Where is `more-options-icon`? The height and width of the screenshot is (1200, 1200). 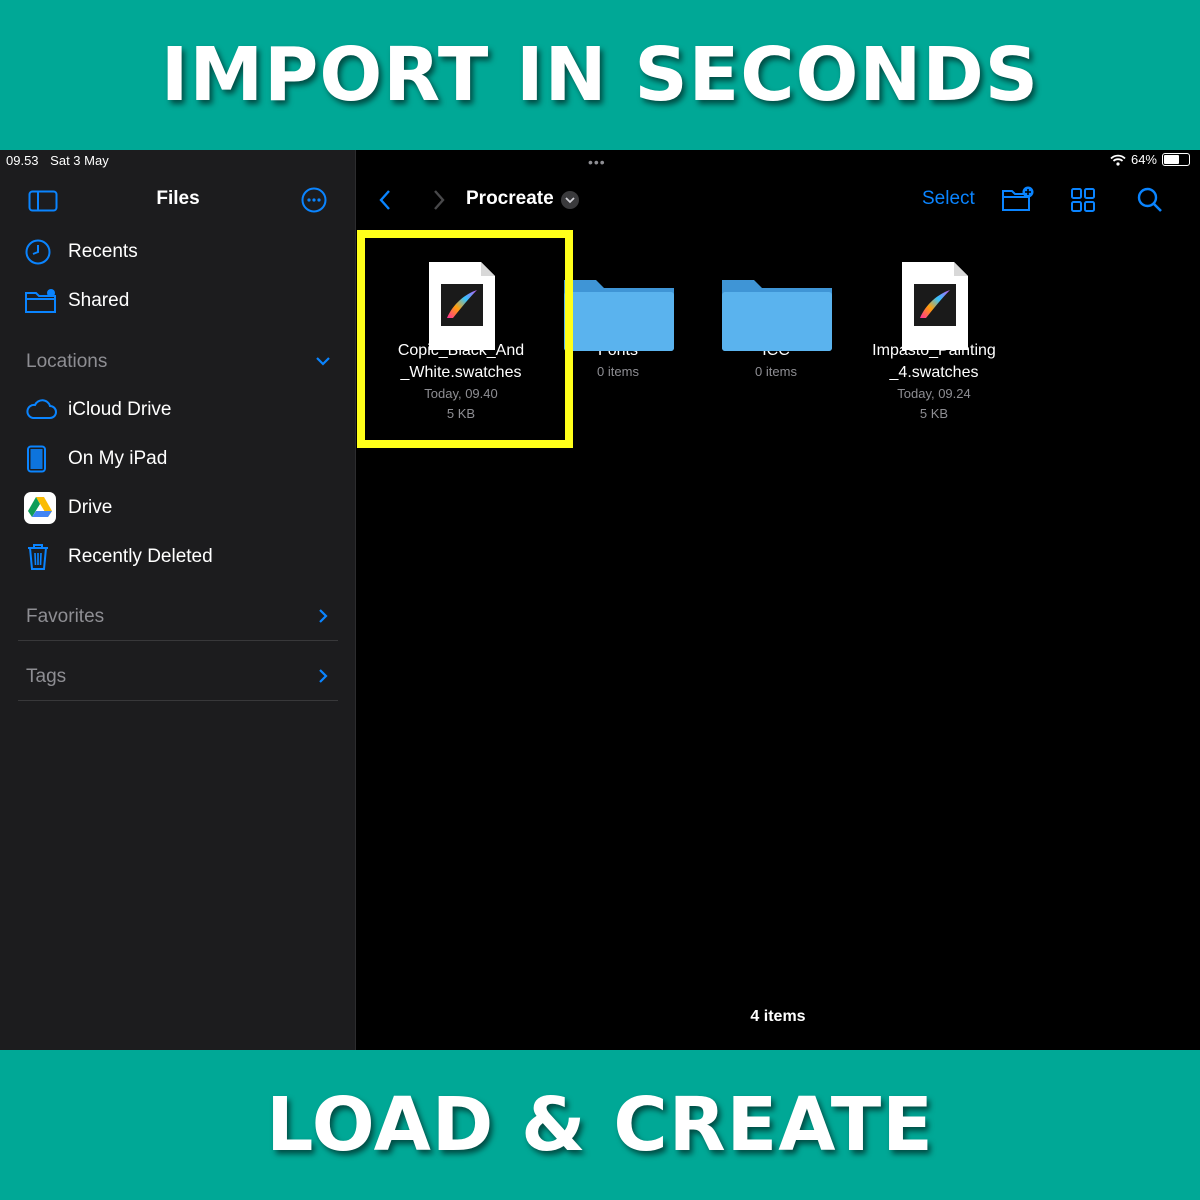
more-options-icon is located at coordinates (314, 200).